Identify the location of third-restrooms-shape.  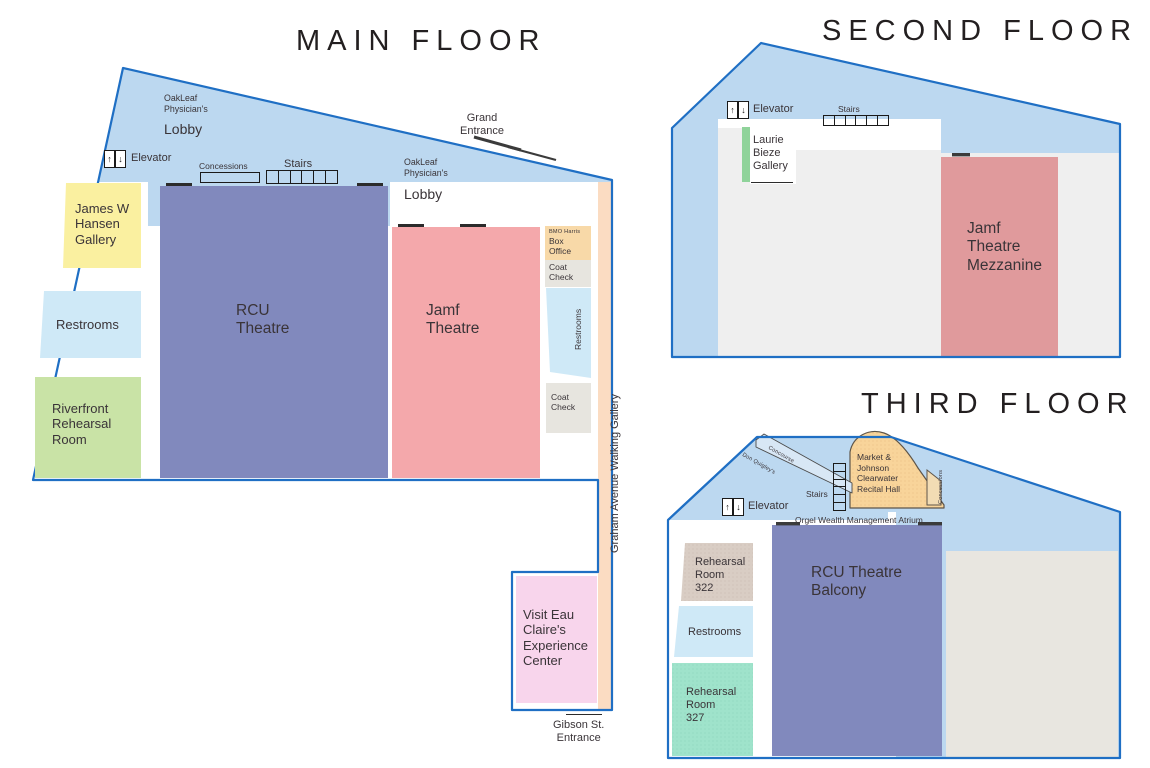
(713, 631).